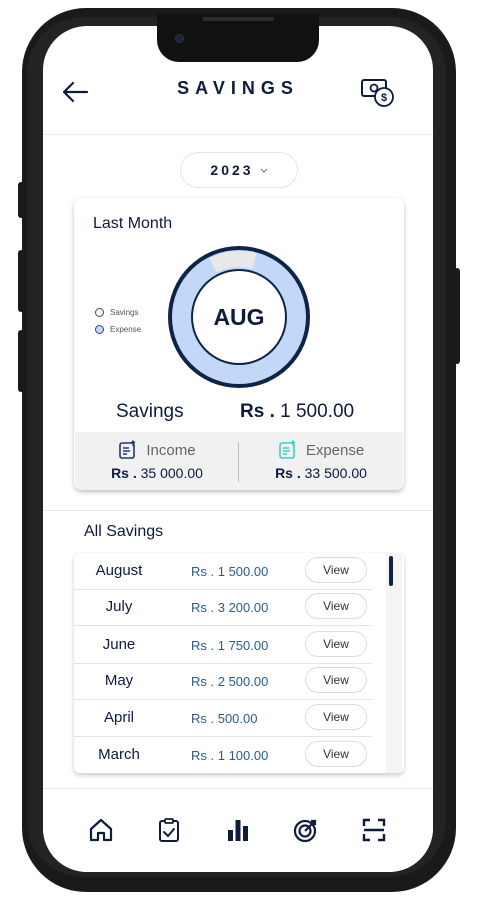  I want to click on donut-month-label: AUG, so click(238, 317).